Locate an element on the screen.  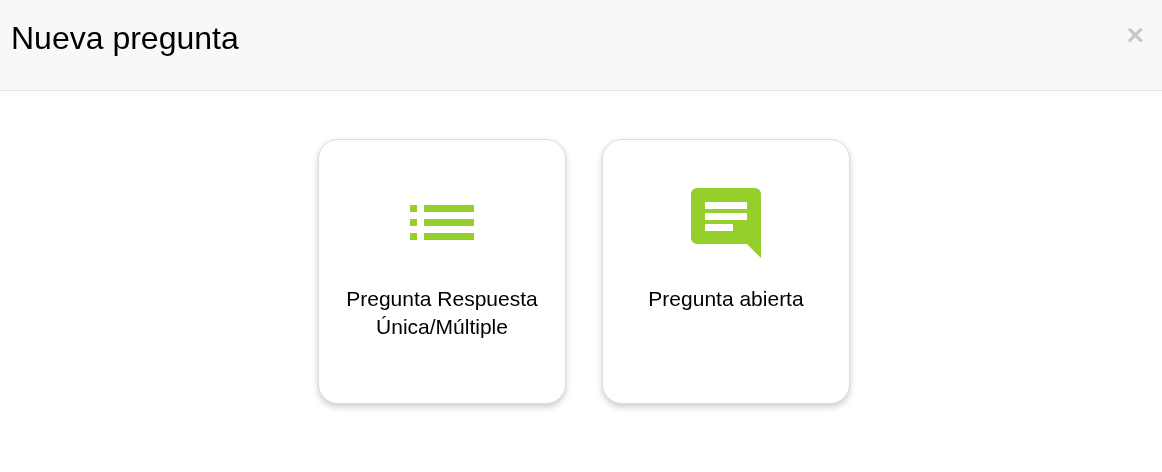
list-icon is located at coordinates (442, 223).